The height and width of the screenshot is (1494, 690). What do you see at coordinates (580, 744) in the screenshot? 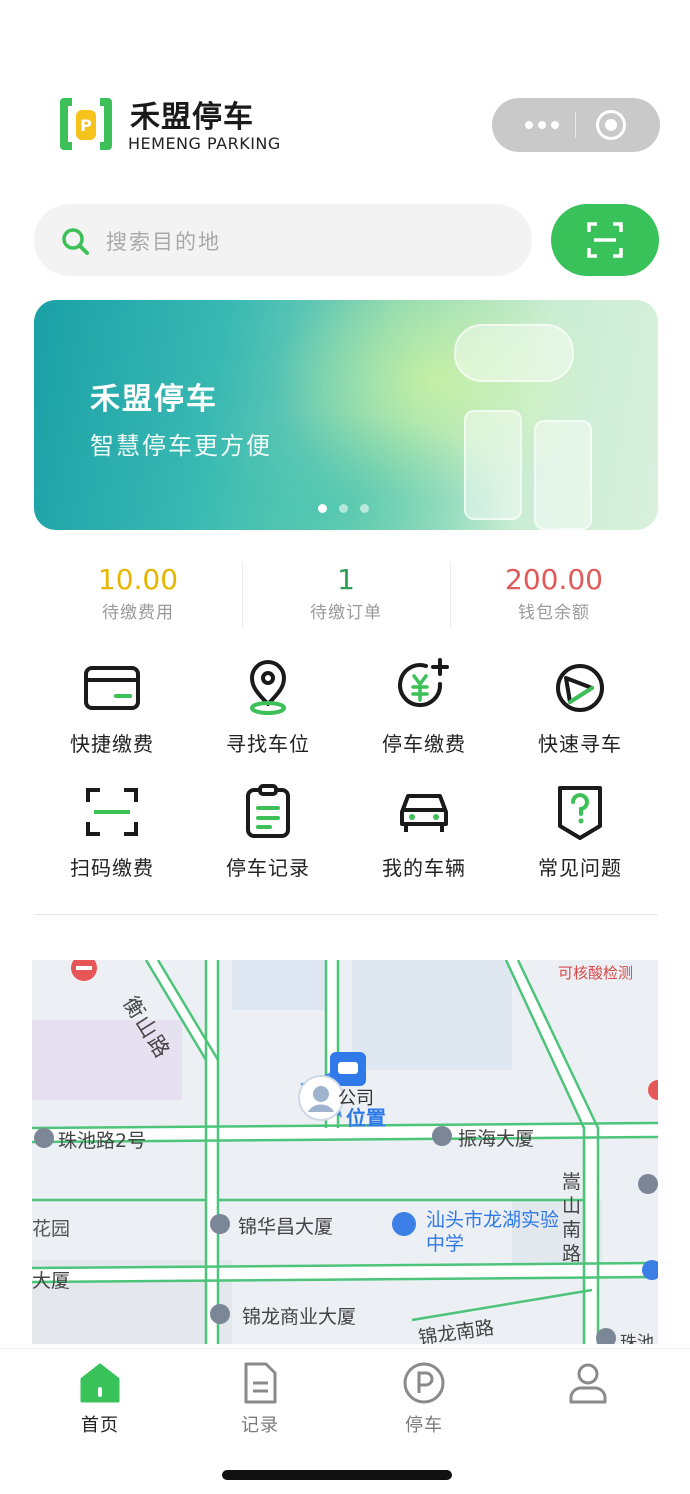
I see `feature-label: 快速寻车` at bounding box center [580, 744].